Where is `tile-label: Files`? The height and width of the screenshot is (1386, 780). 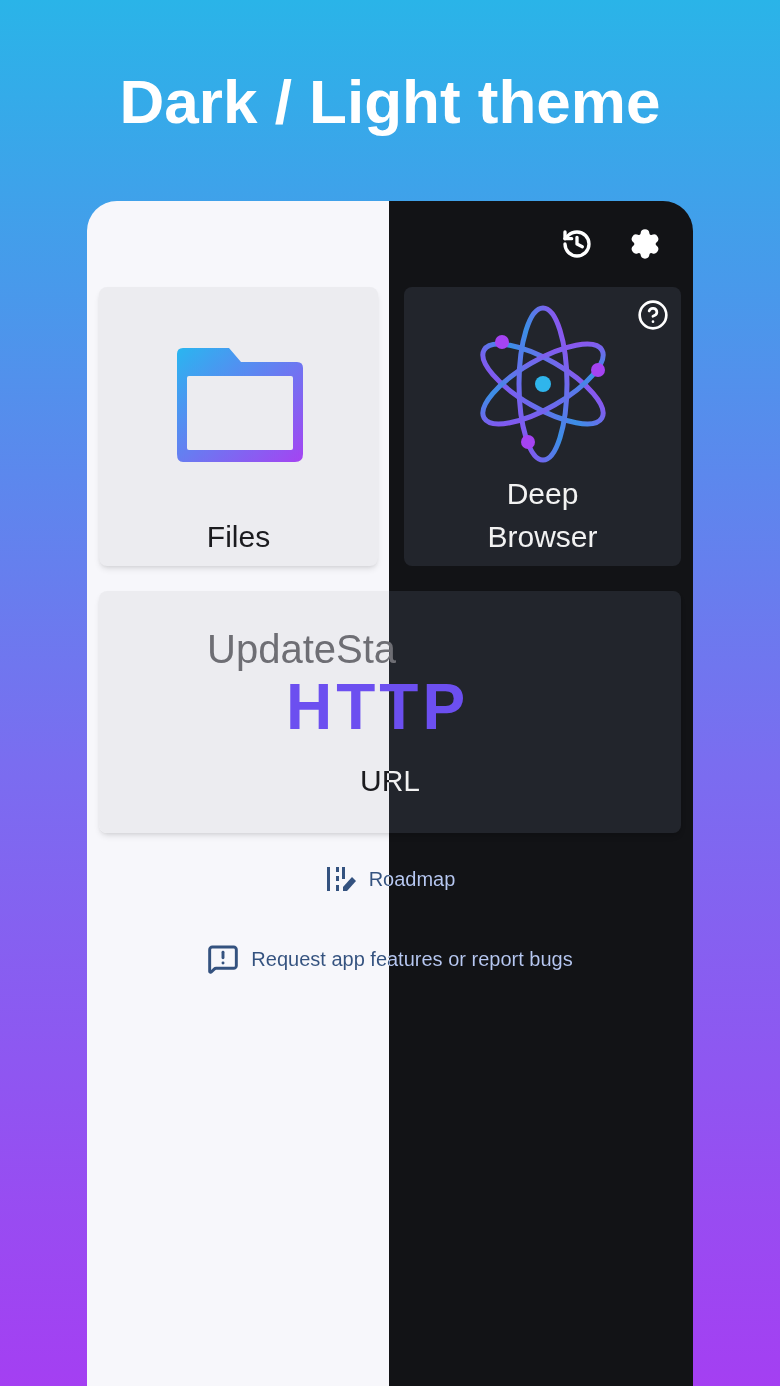
tile-label: Files is located at coordinates (238, 537).